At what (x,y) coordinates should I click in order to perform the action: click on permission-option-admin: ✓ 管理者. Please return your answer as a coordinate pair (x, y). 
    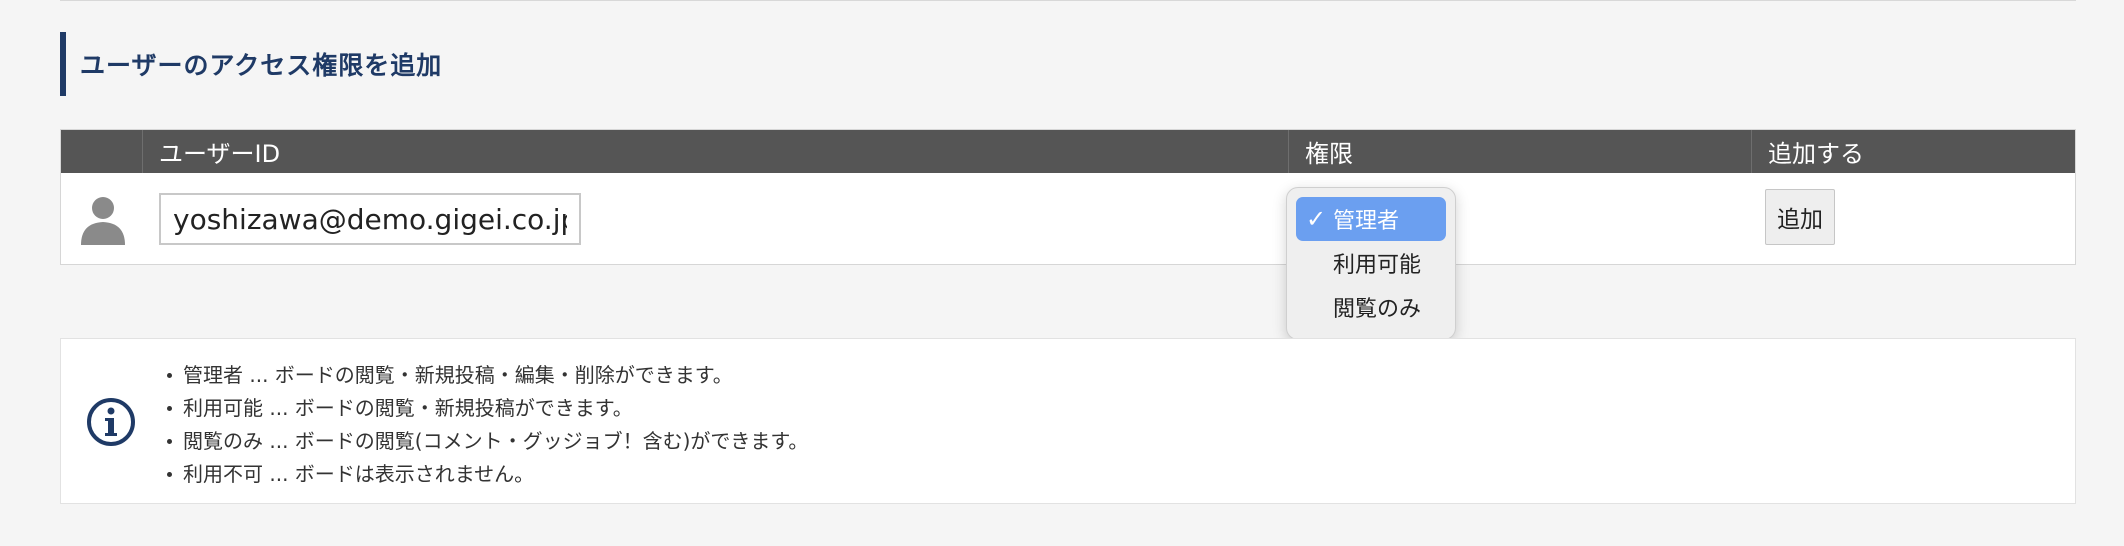
    Looking at the image, I should click on (1371, 219).